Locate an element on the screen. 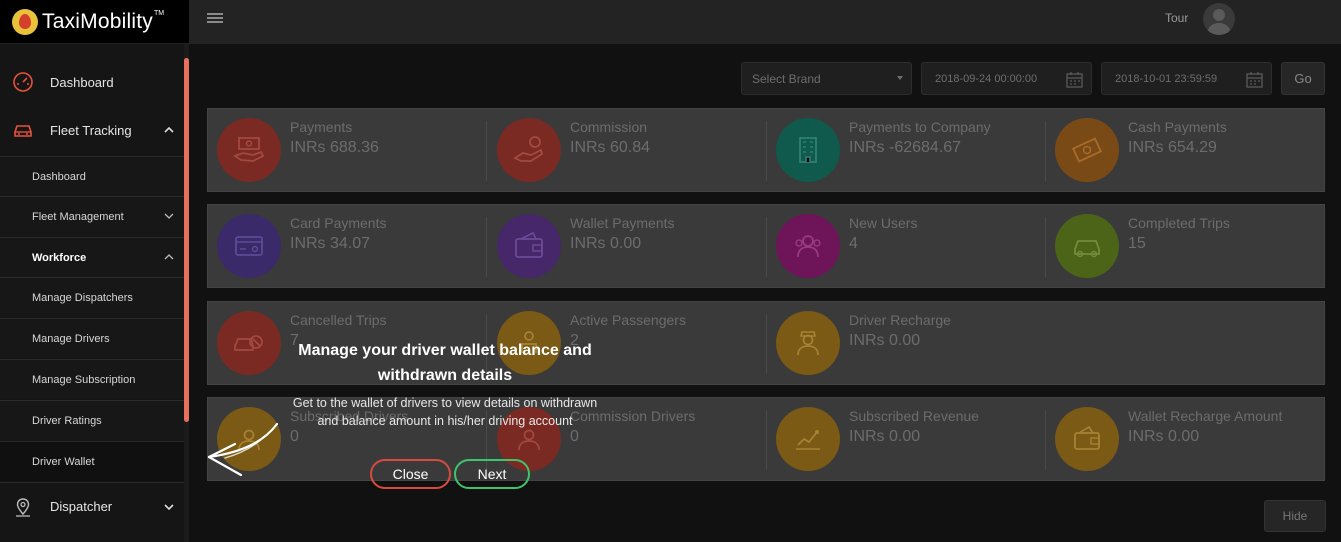 The width and height of the screenshot is (1341, 542). cash-icon is located at coordinates (1087, 150).